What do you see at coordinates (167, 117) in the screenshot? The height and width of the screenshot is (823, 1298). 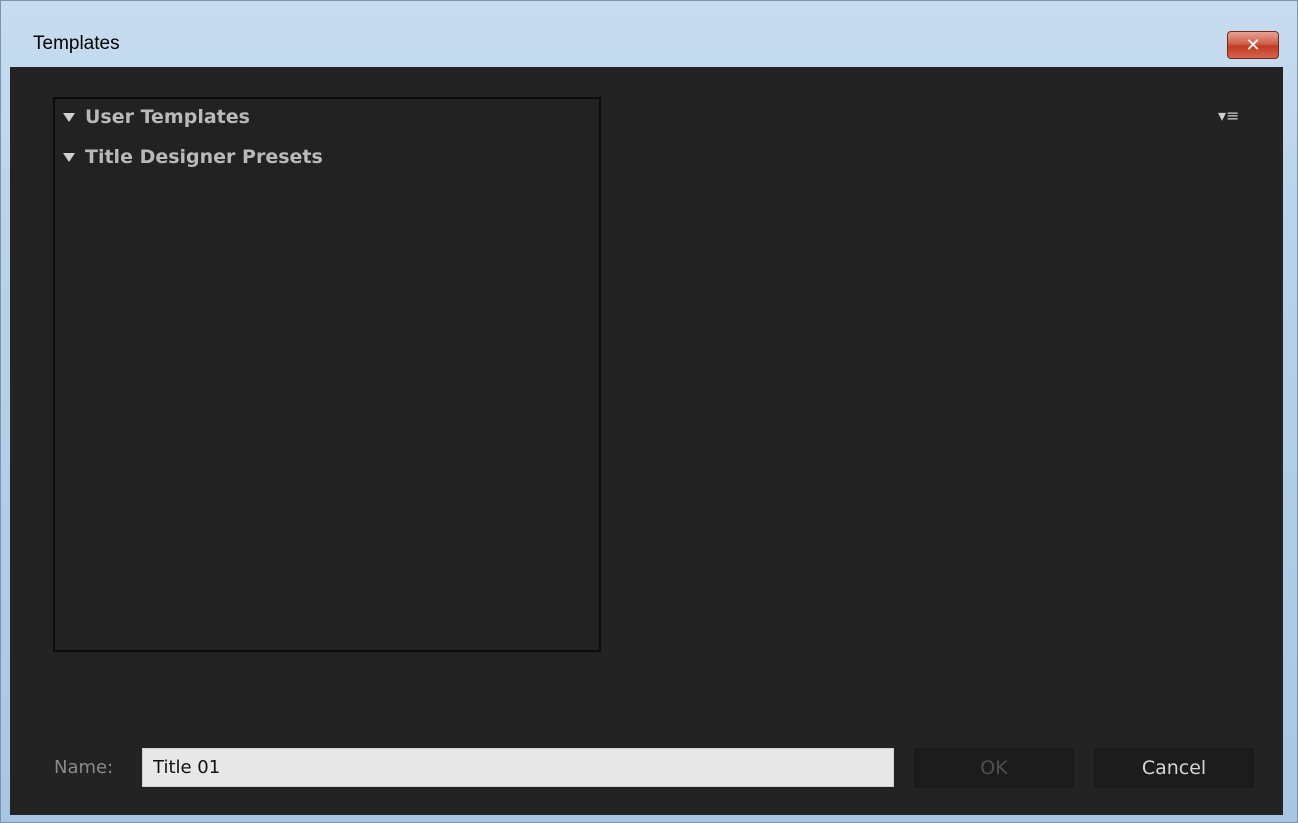 I see `tree-item-label: User Templates` at bounding box center [167, 117].